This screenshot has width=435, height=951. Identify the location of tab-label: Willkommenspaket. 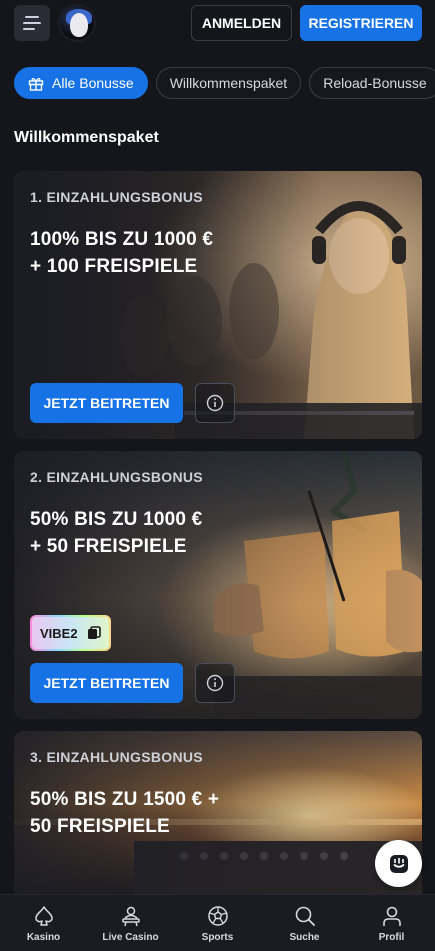
(228, 83).